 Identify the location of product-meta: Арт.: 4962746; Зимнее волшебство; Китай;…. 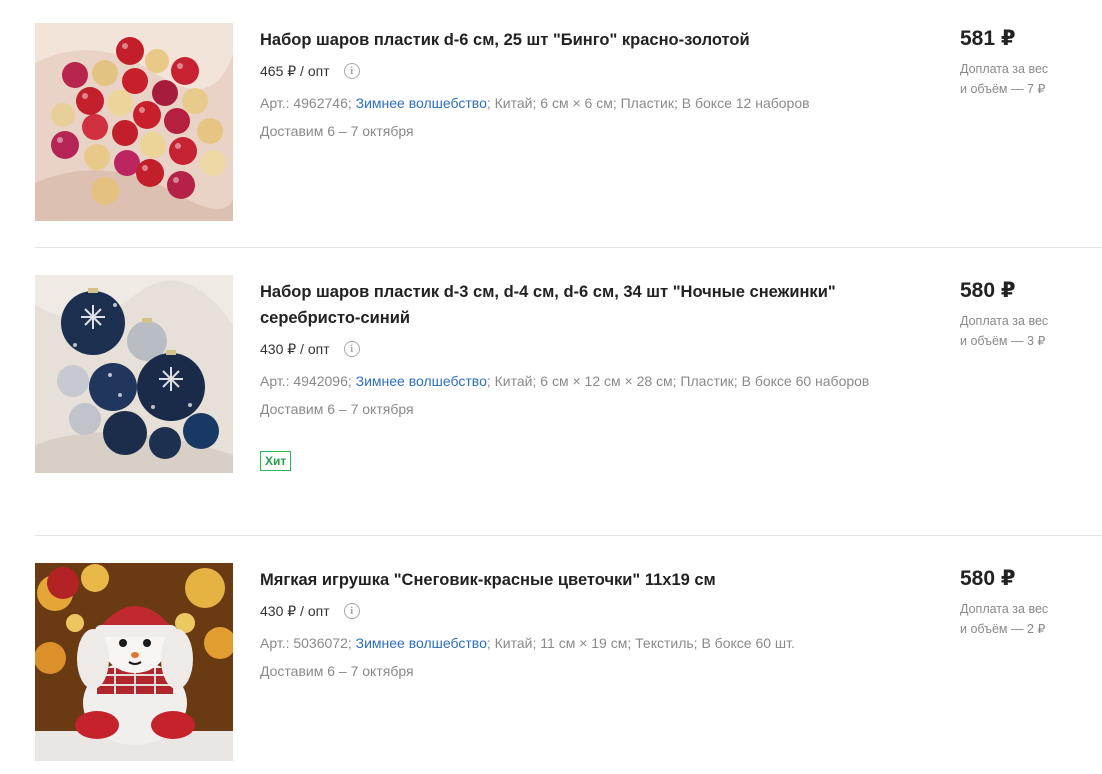
(590, 103).